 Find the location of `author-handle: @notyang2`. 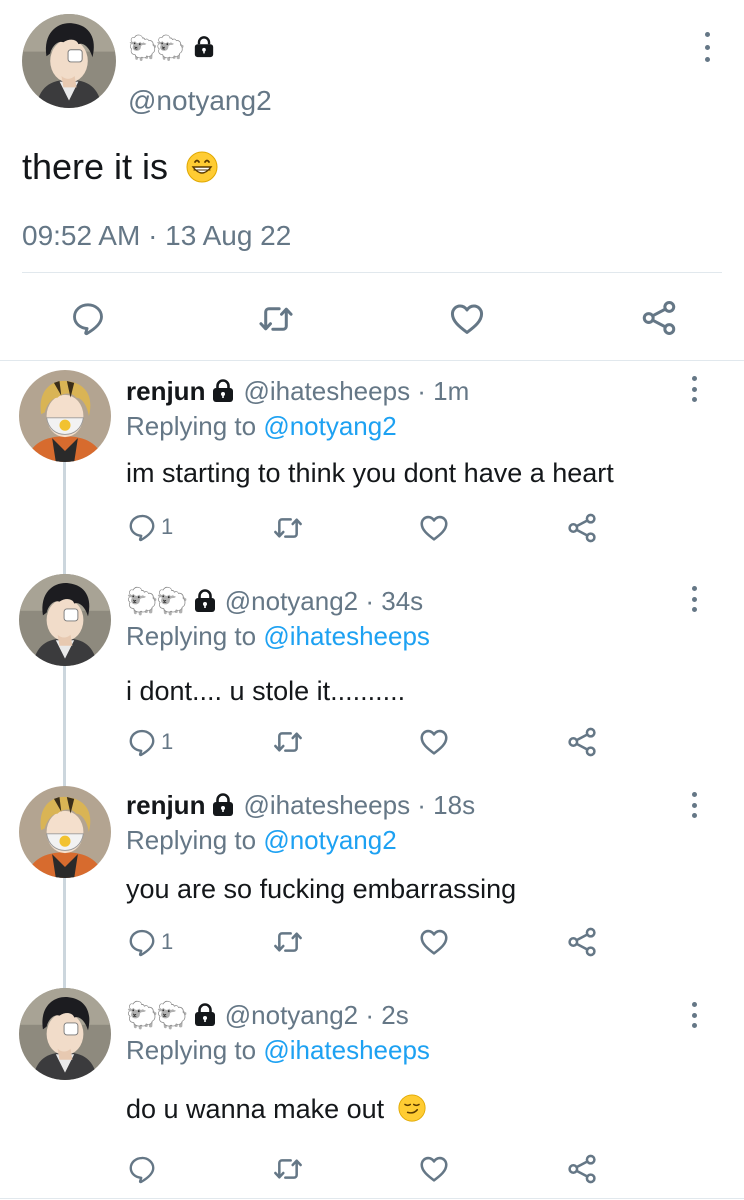

author-handle: @notyang2 is located at coordinates (200, 101).